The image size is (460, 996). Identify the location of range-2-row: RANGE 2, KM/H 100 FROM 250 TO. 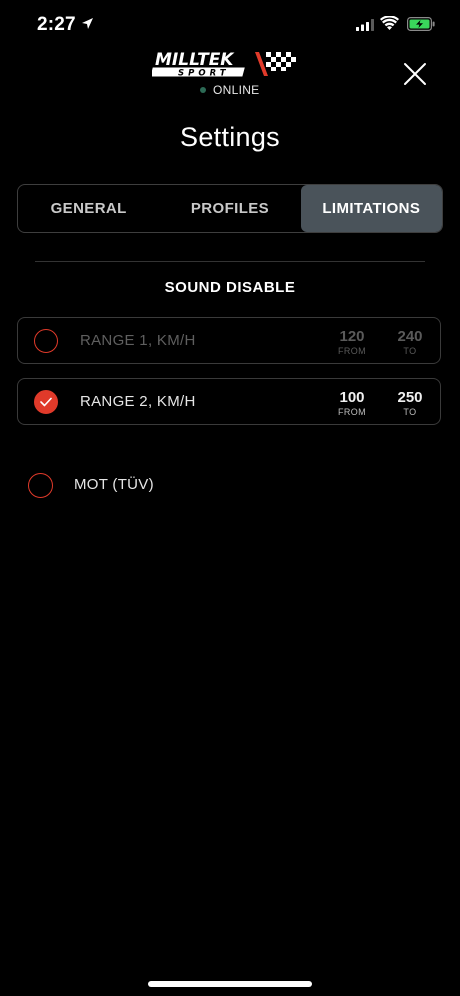
(229, 401).